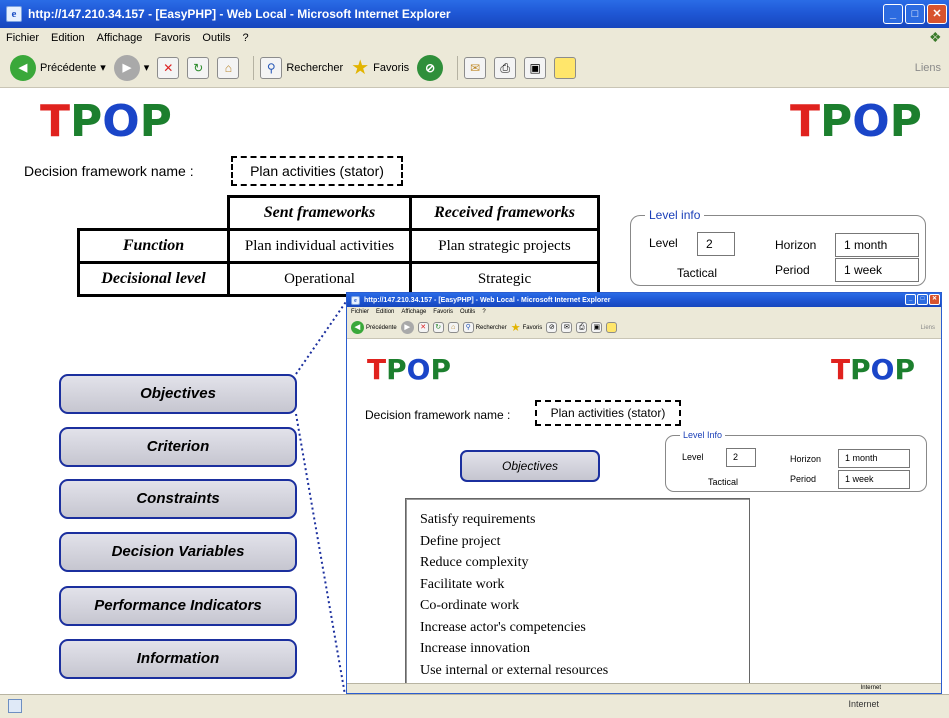 The width and height of the screenshot is (949, 718). Describe the element at coordinates (584, 542) in the screenshot. I see `list-item: Define project` at that location.